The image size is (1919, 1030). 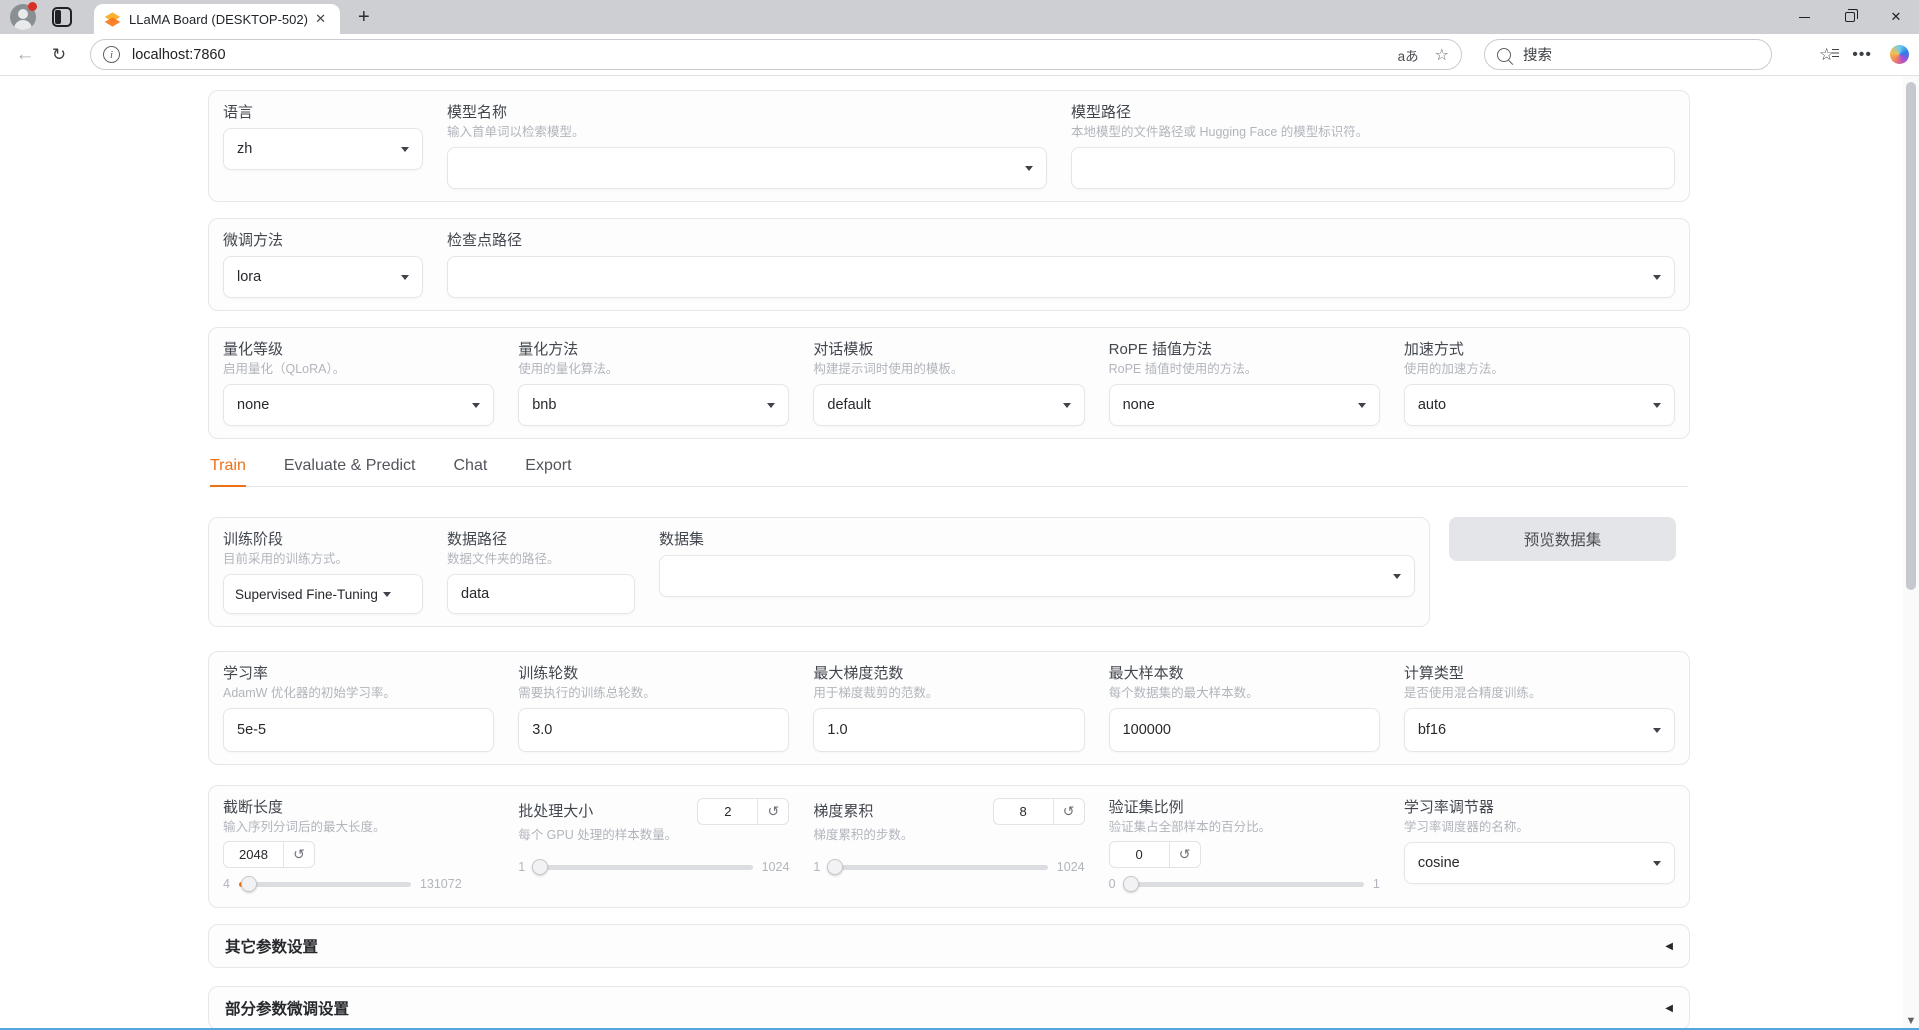 I want to click on grad-accum-min: 1, so click(x=817, y=867).